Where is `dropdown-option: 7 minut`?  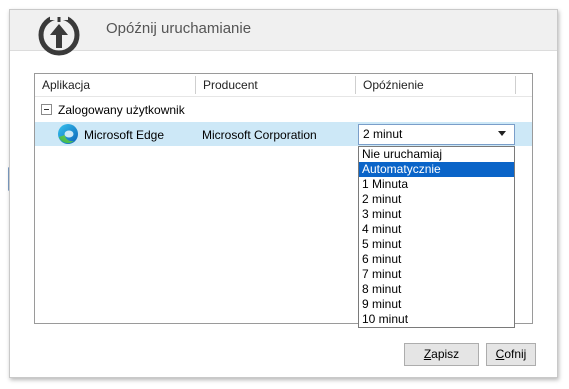 dropdown-option: 7 minut is located at coordinates (436, 274).